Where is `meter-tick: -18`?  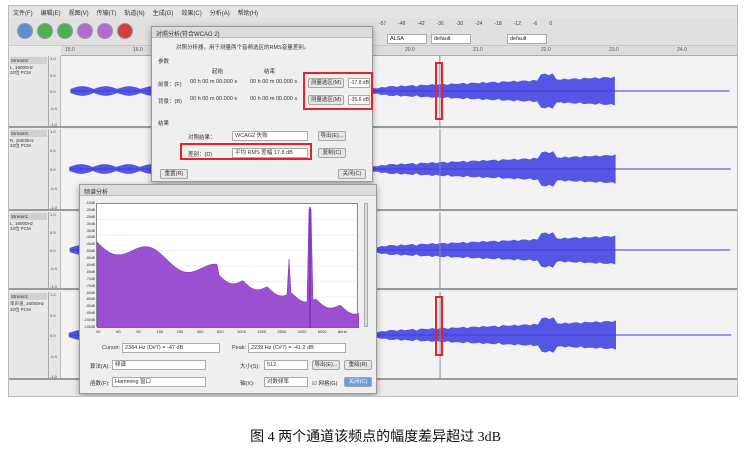
meter-tick: -18 is located at coordinates (498, 24).